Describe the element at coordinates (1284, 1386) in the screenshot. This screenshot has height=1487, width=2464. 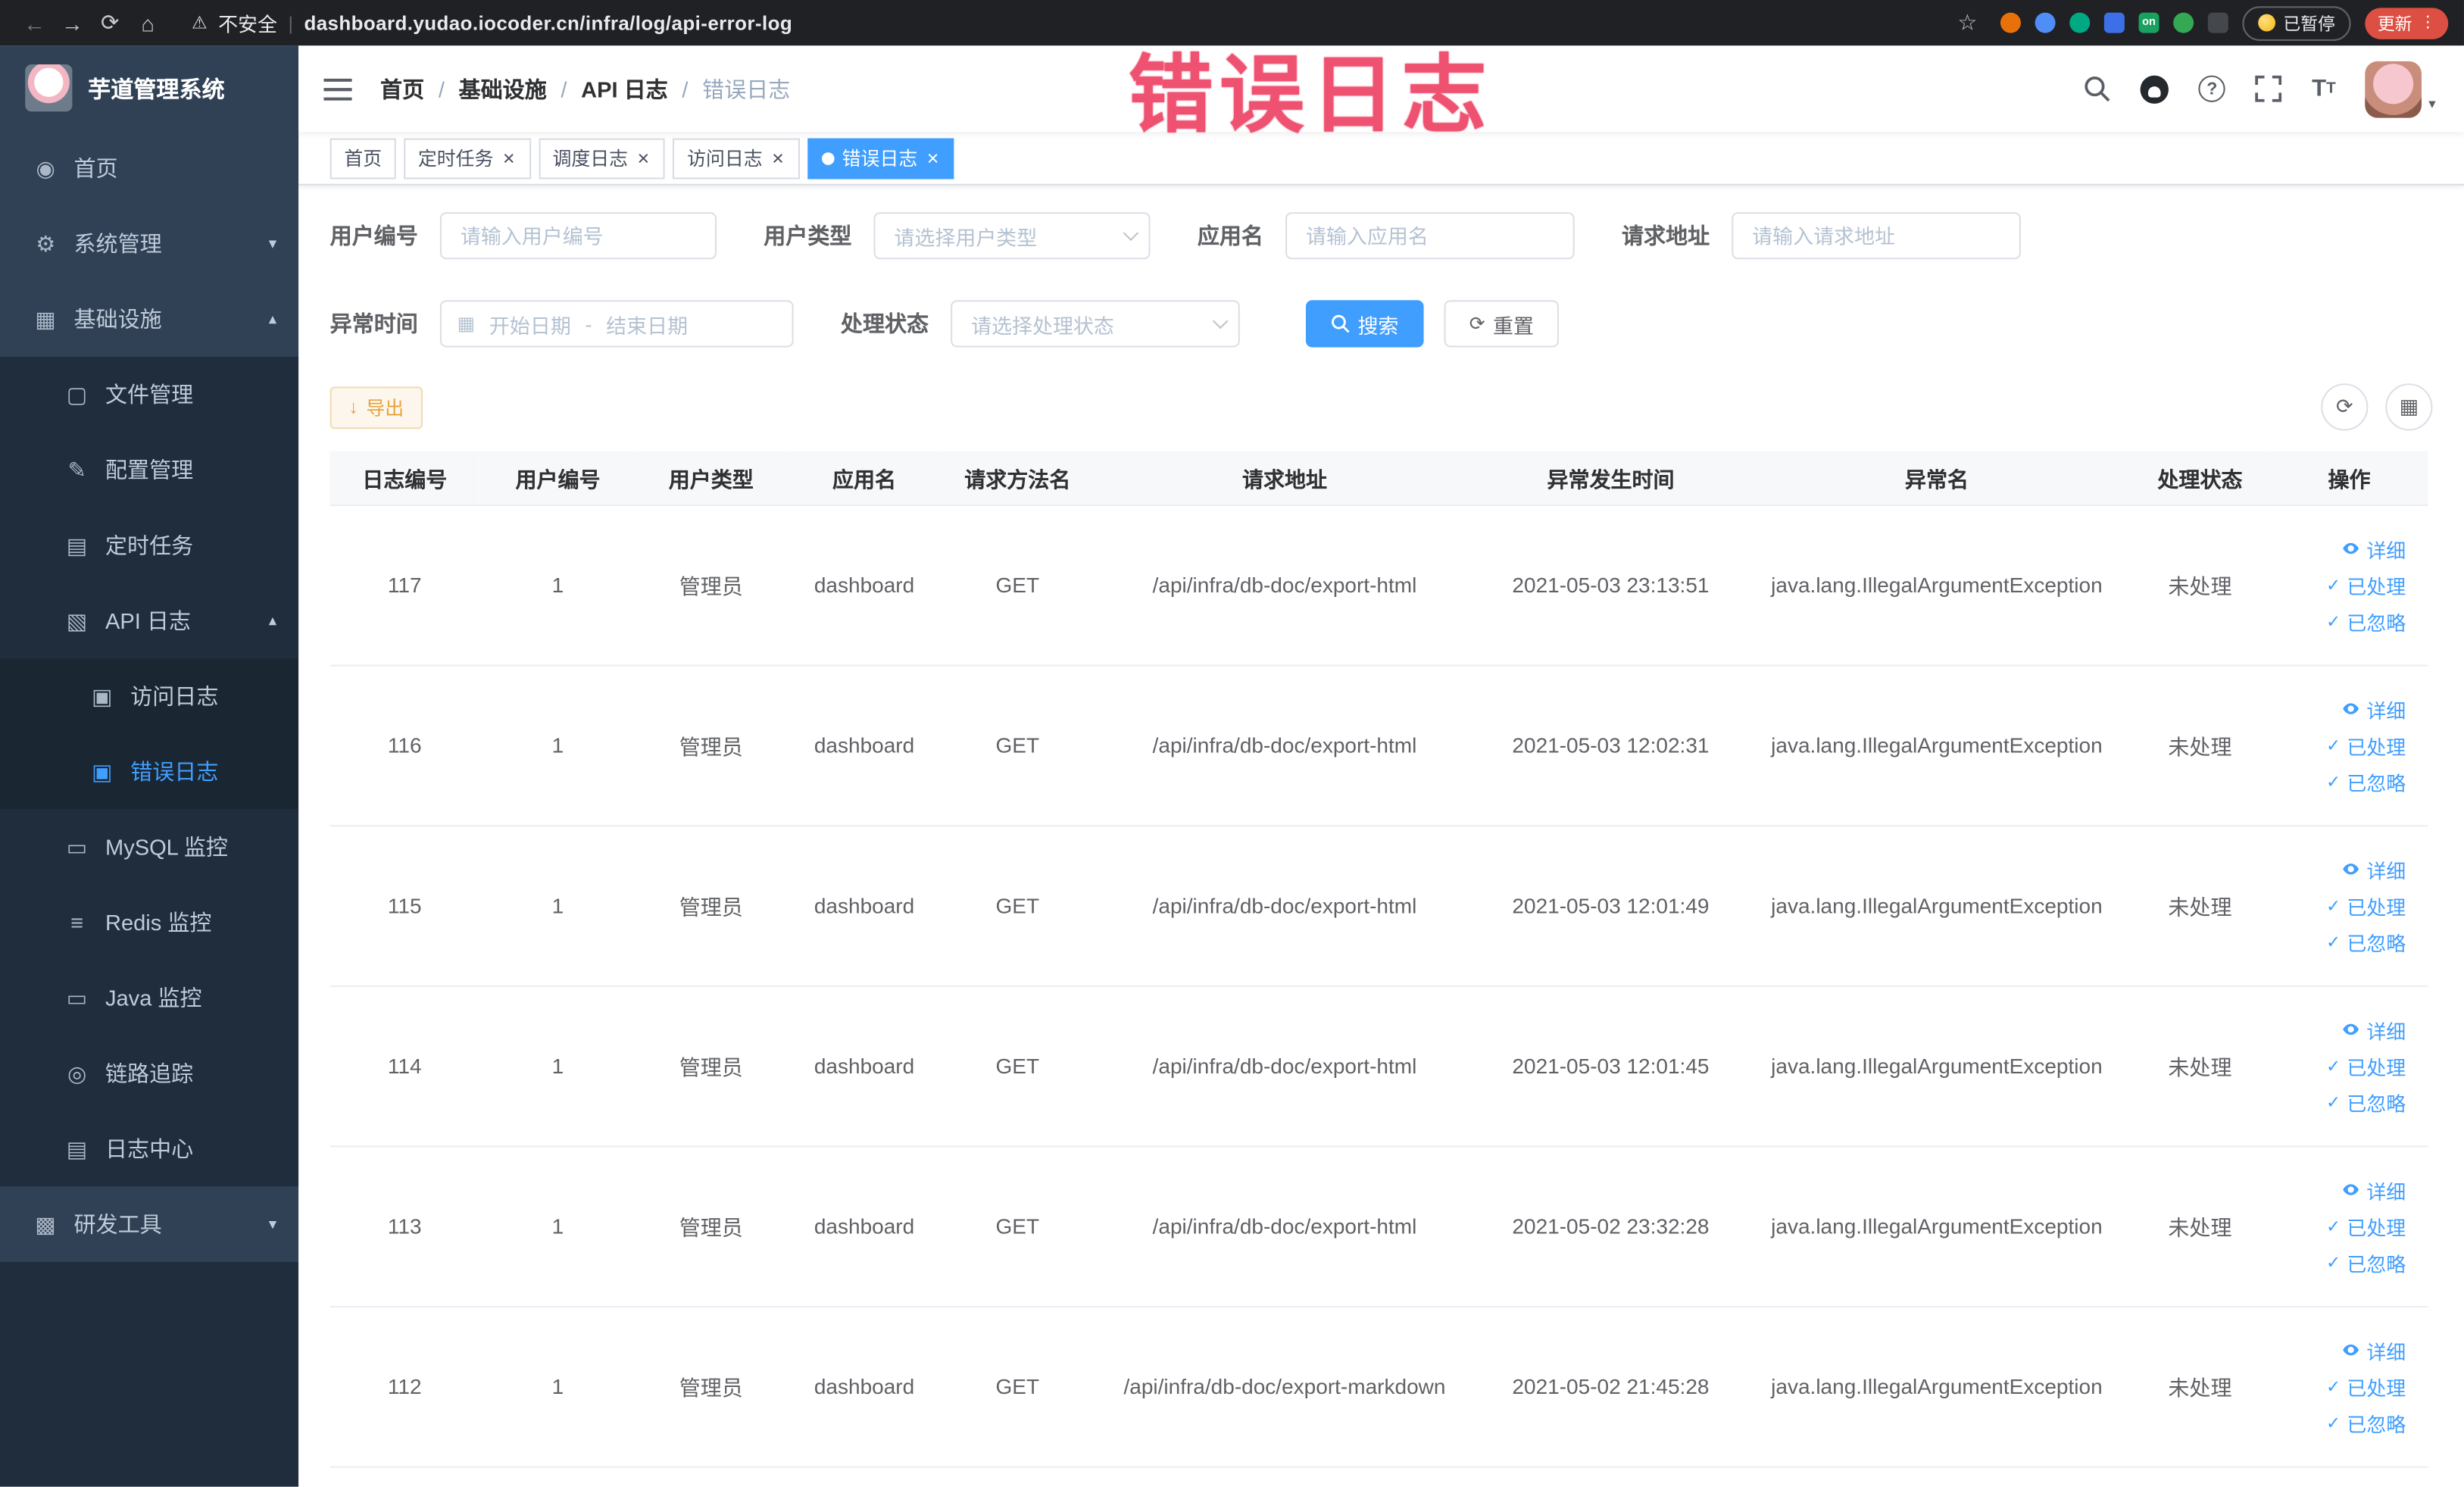
I see `cell-request-url: /api/infra/db-doc/export-markdown` at that location.